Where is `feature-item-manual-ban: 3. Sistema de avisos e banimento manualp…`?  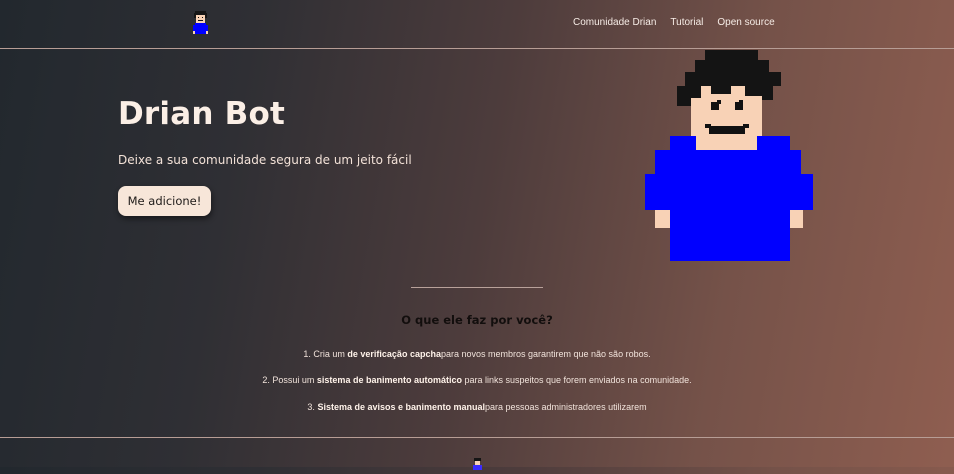 feature-item-manual-ban: 3. Sistema de avisos e banimento manualp… is located at coordinates (477, 407).